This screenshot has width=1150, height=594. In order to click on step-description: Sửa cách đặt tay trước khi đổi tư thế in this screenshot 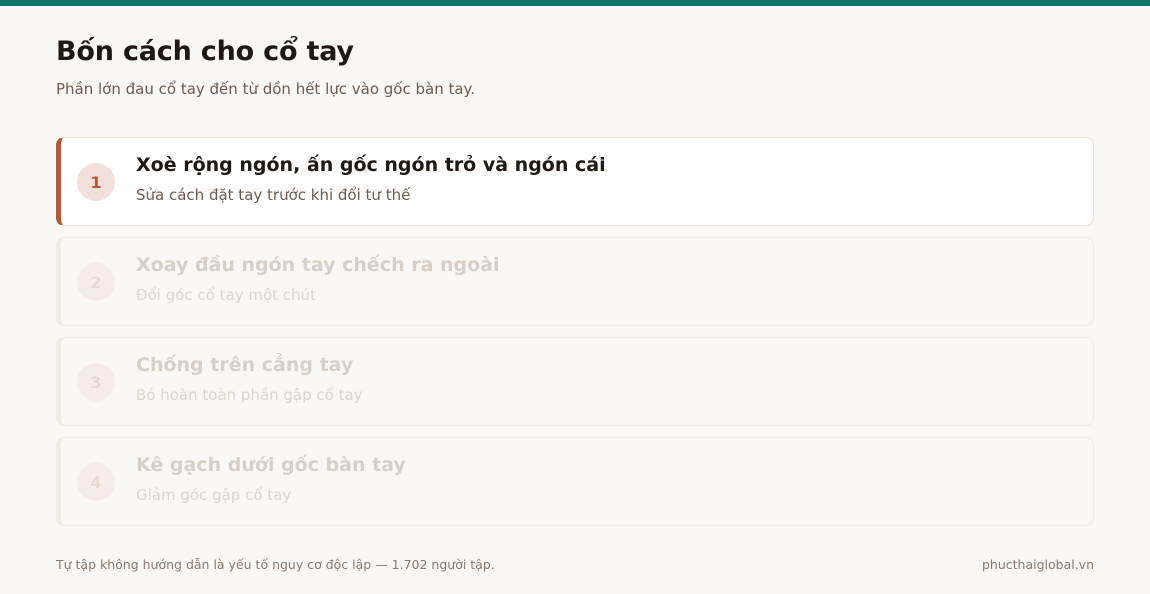, I will do `click(273, 195)`.